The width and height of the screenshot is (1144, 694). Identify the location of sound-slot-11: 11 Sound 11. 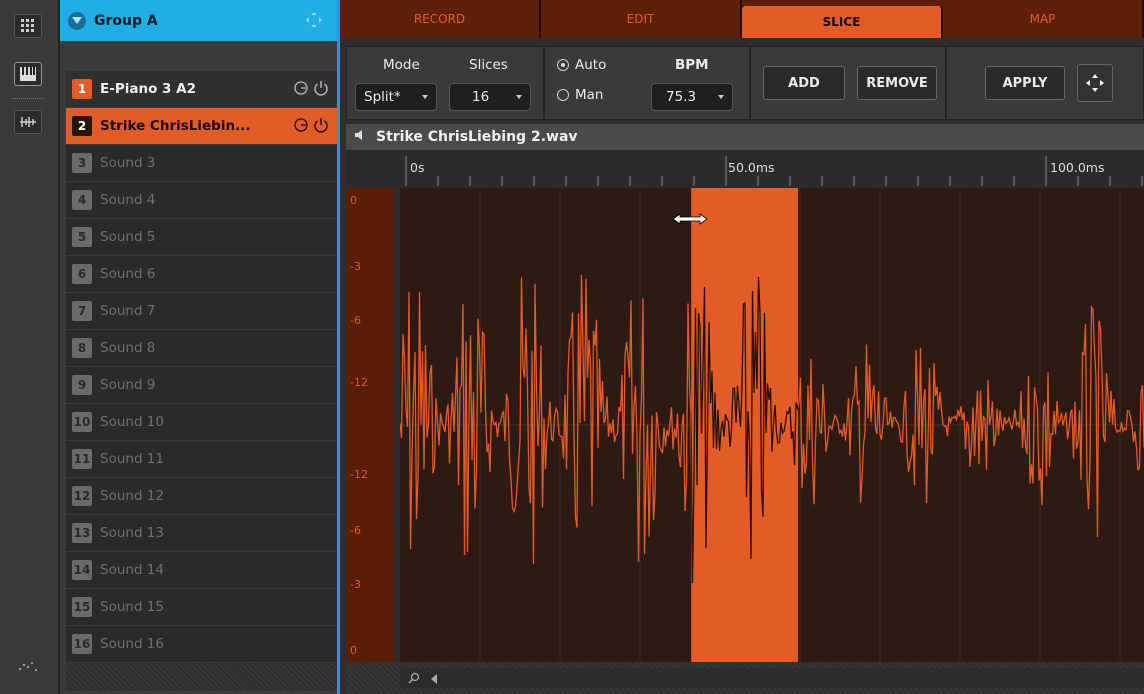
(201, 459).